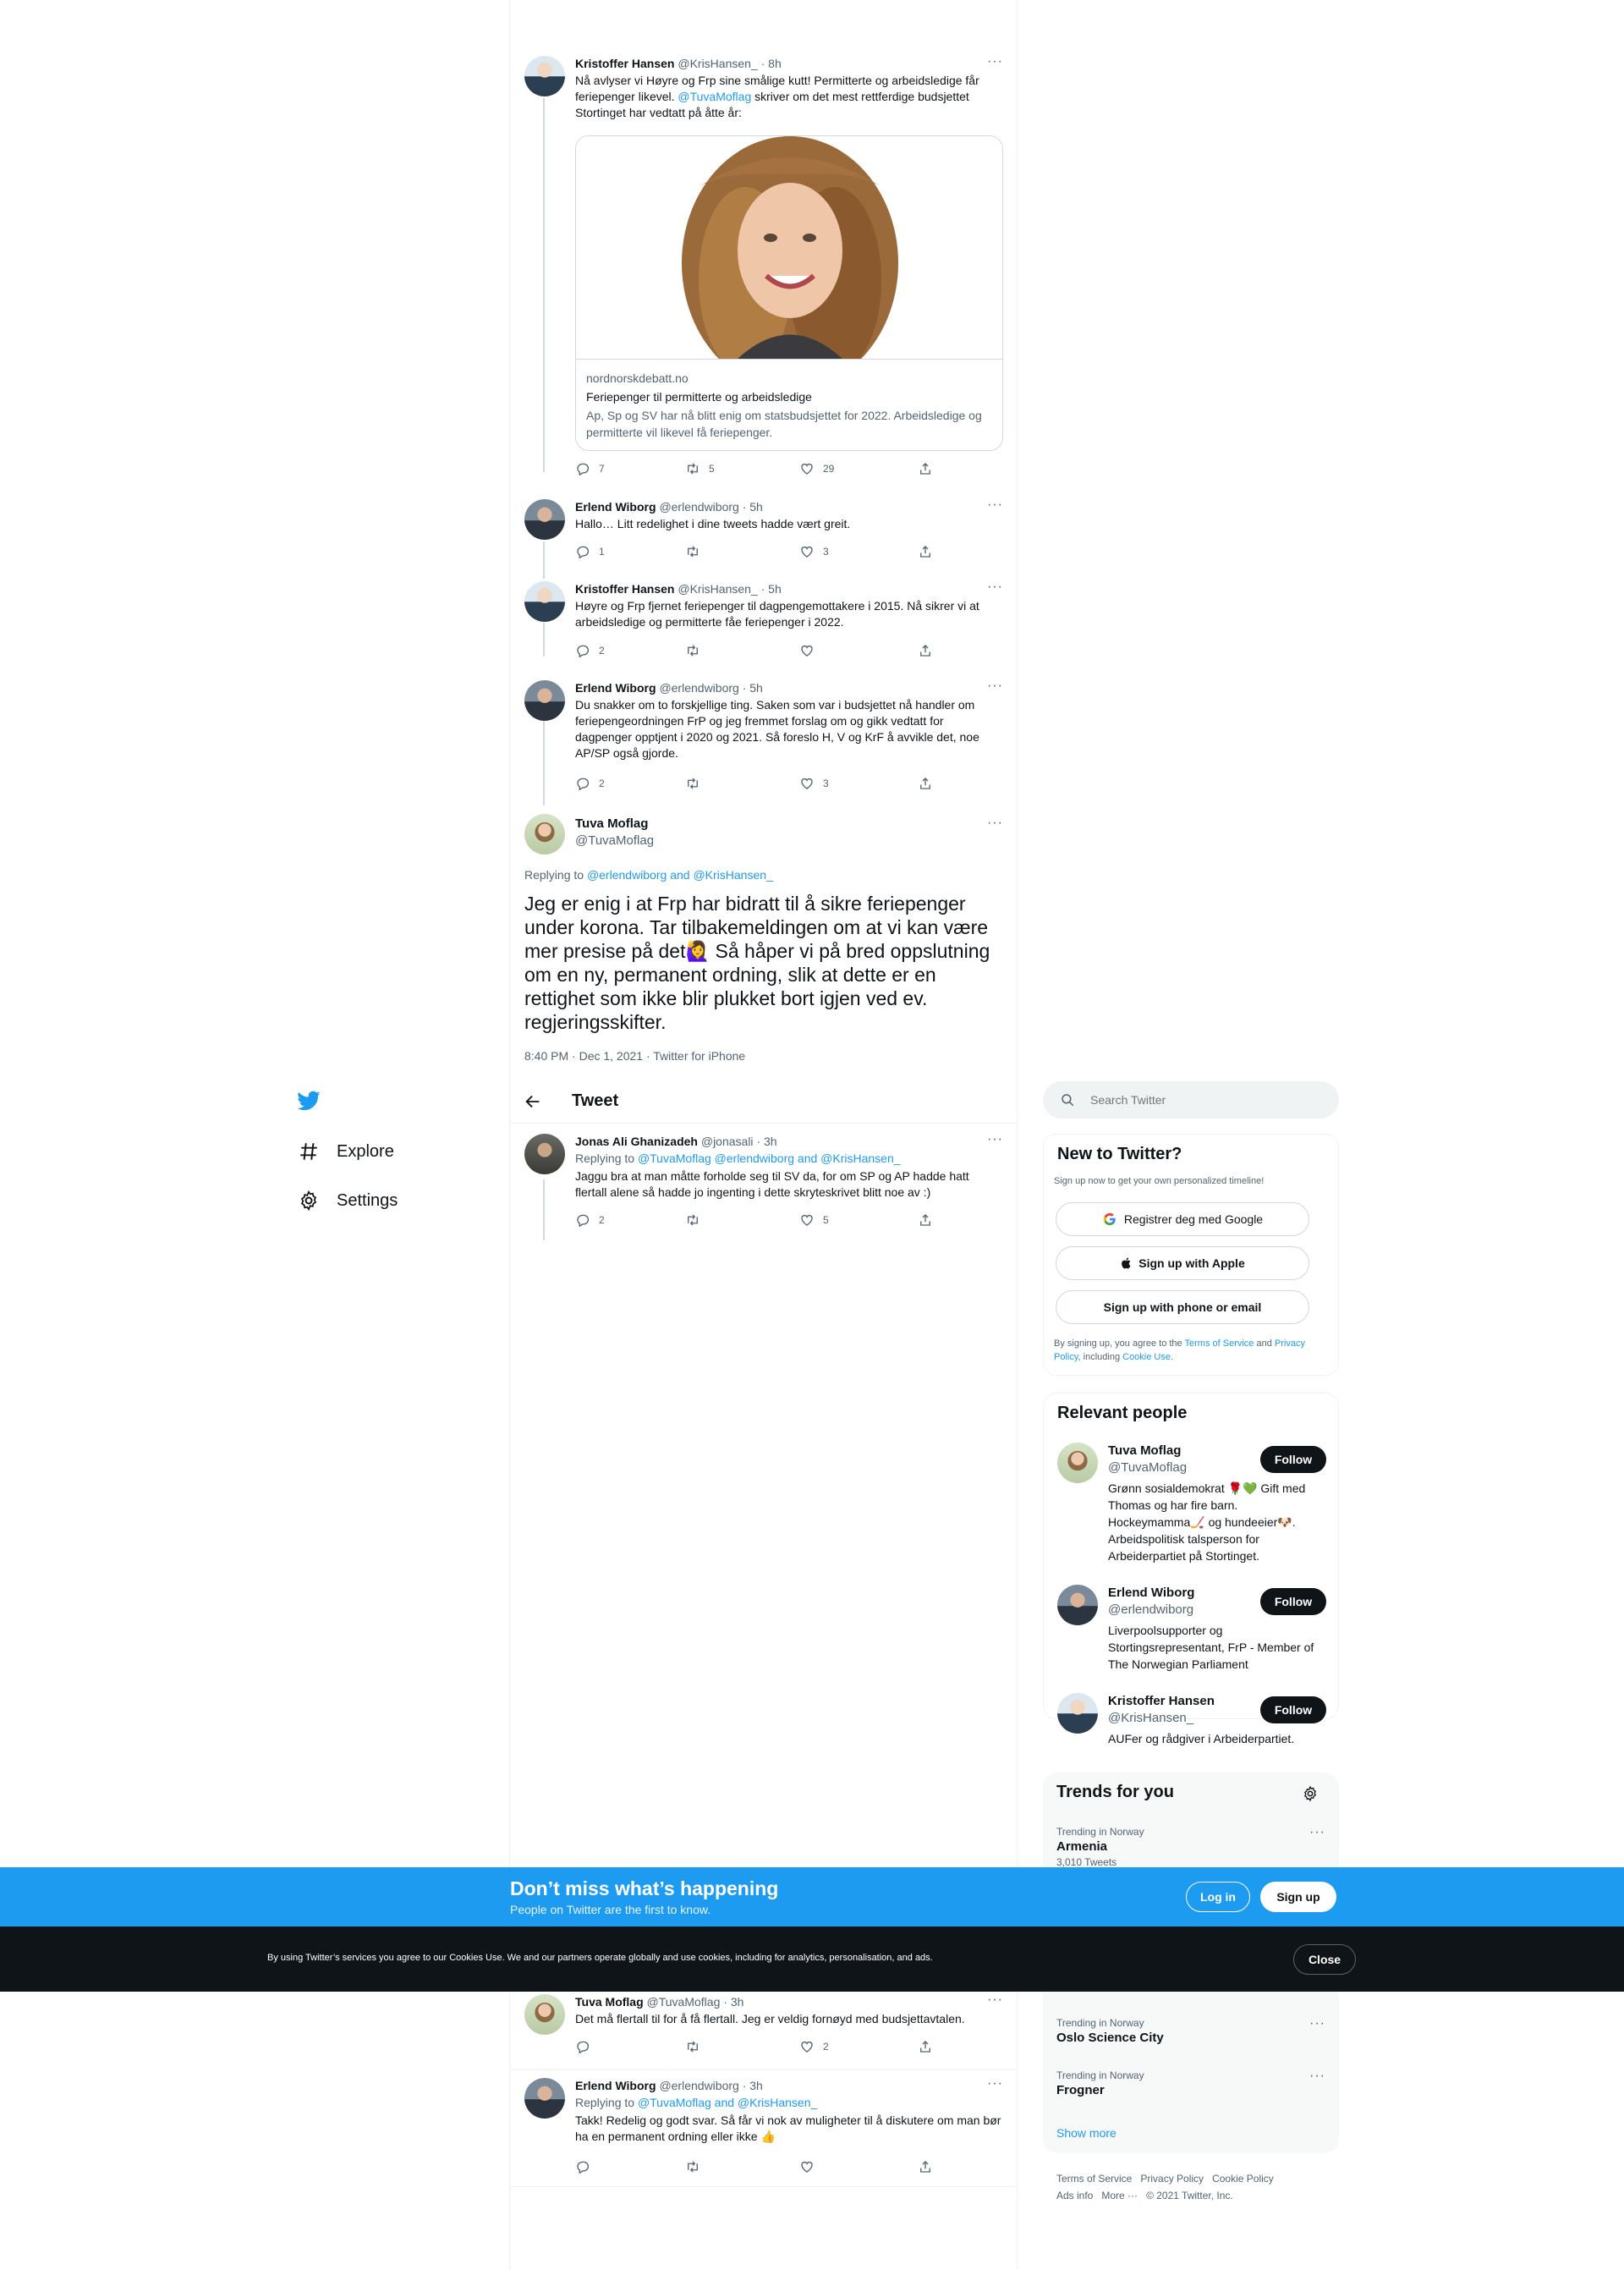 This screenshot has height=2270, width=1624. Describe the element at coordinates (1181, 1701) in the screenshot. I see `person-name: Kristoffer Hansen` at that location.